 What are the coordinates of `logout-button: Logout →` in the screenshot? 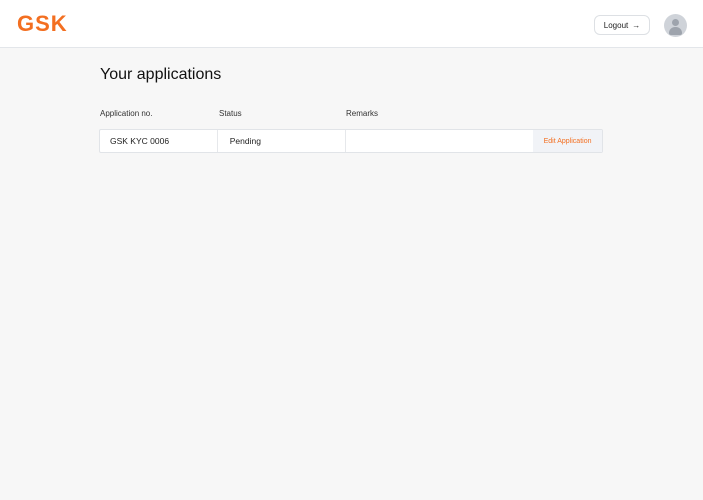 It's located at (622, 25).